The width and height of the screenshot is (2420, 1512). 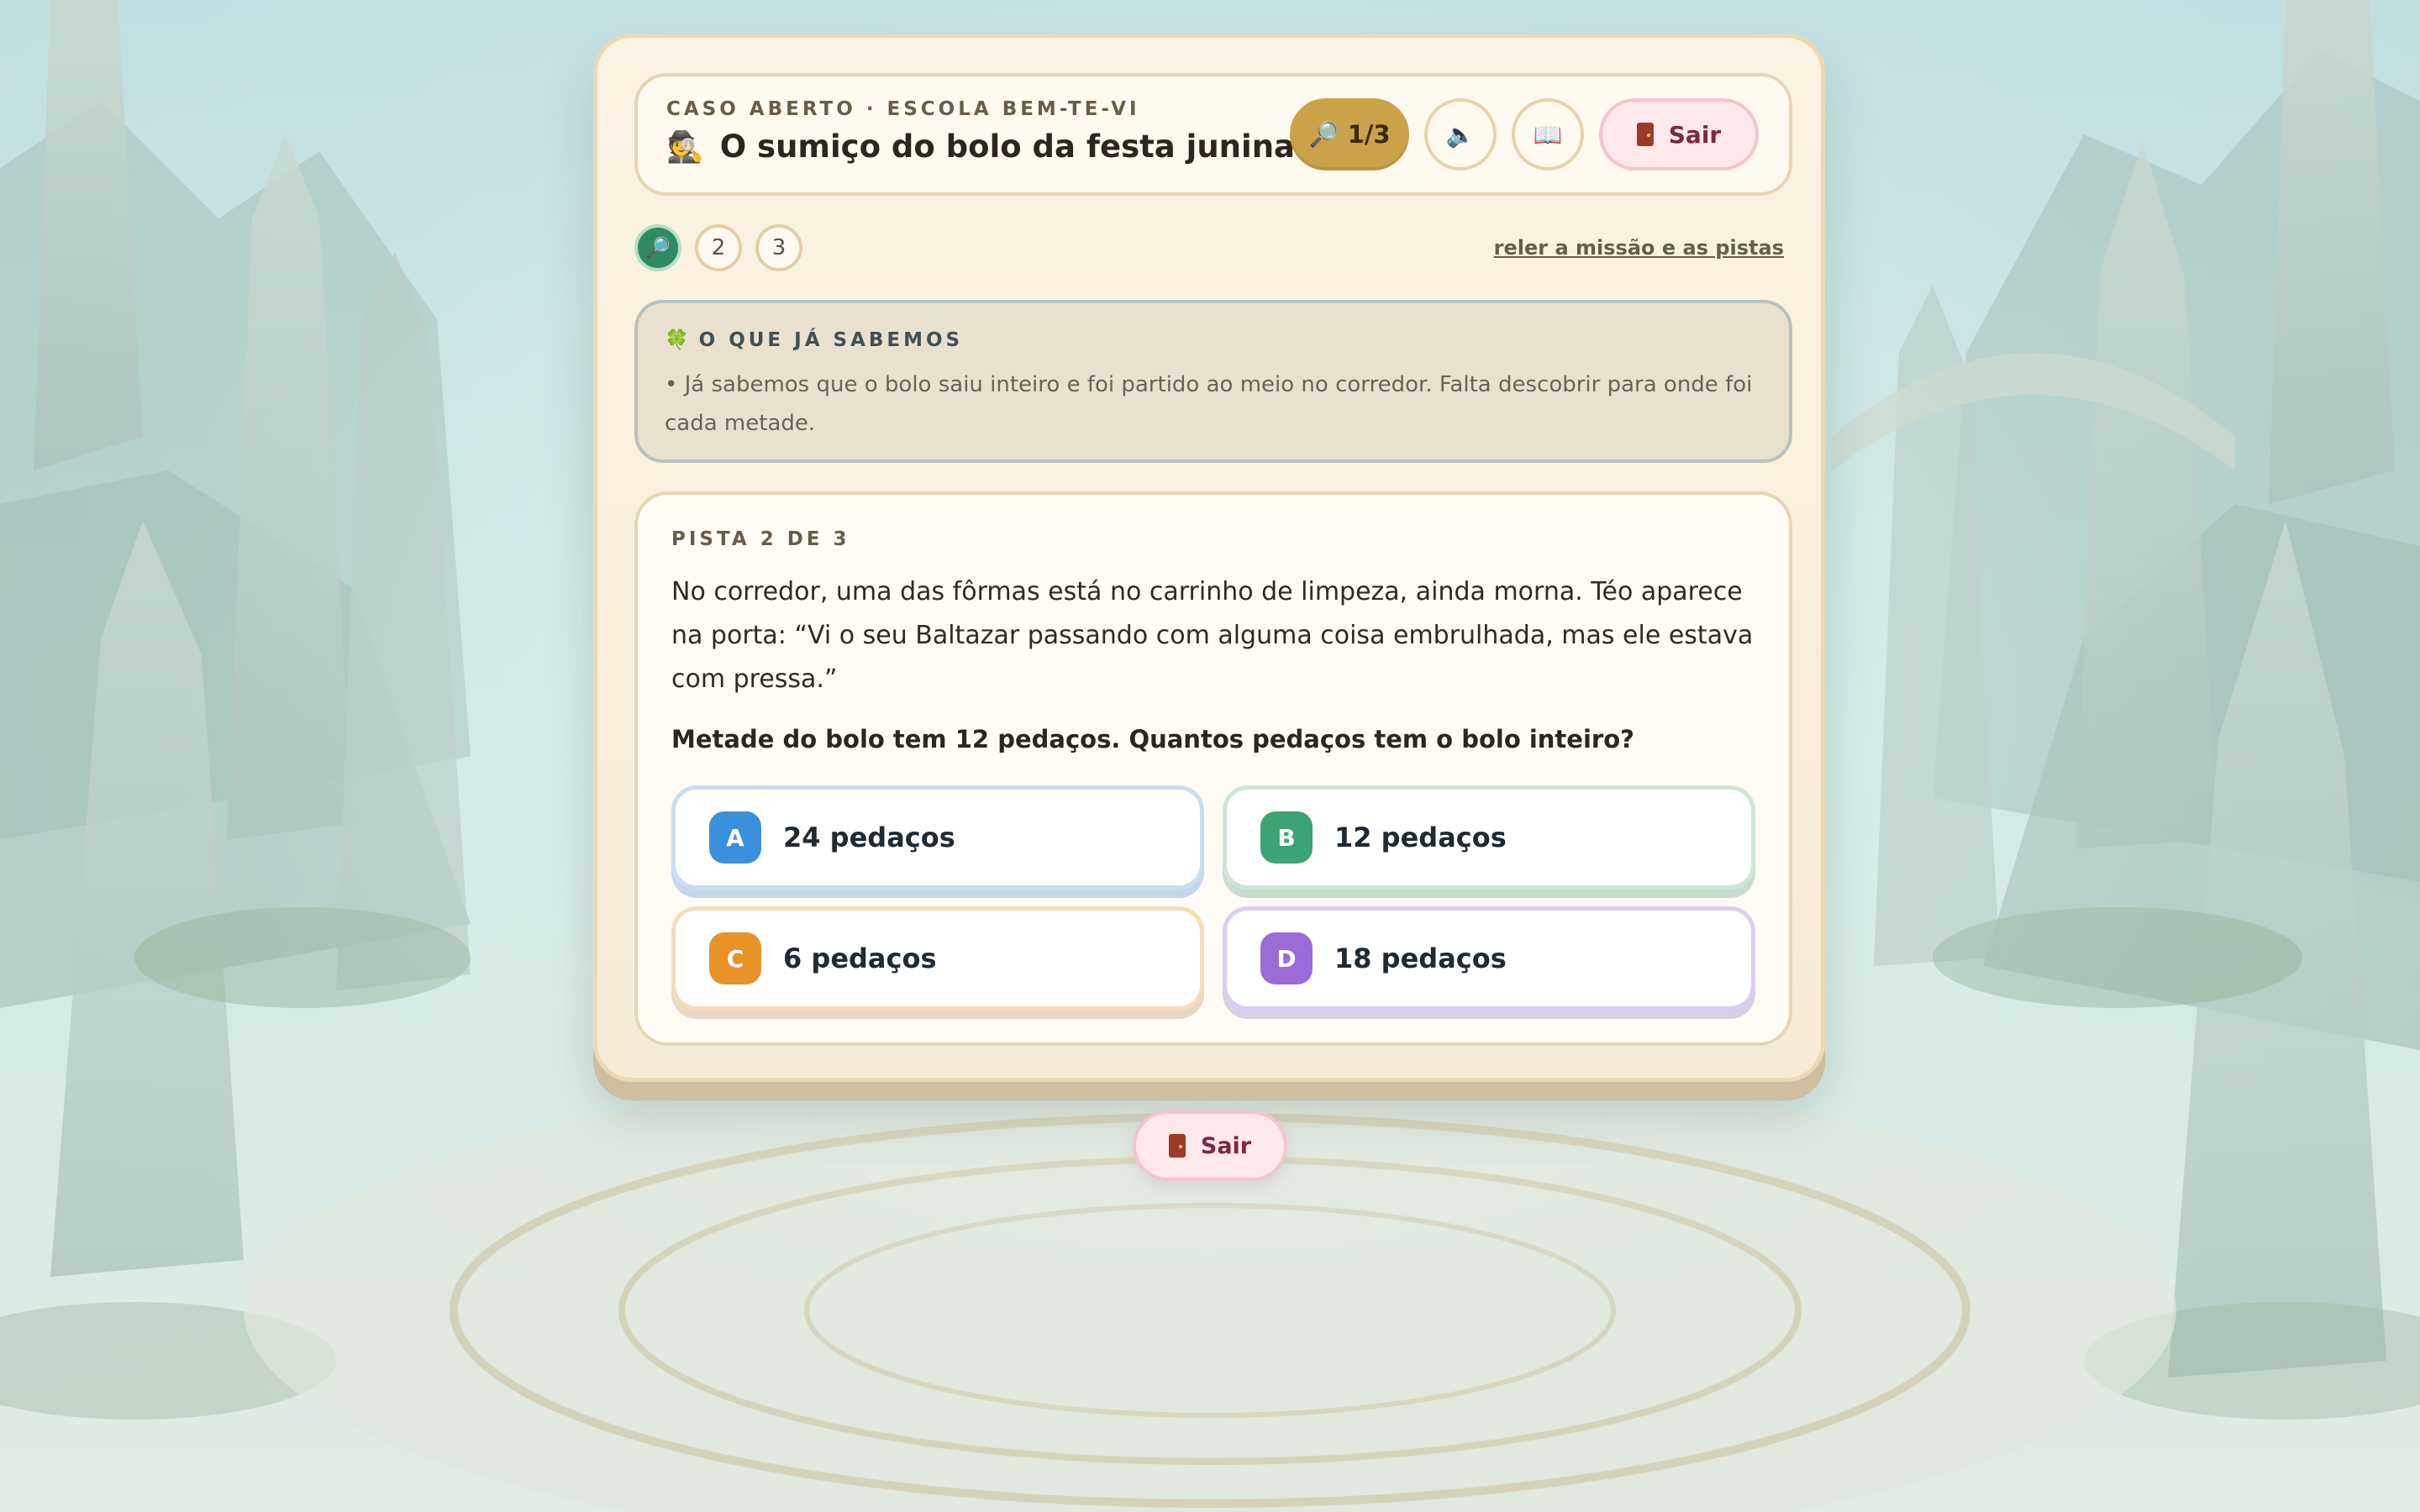 I want to click on known-facts-title-row: 🍀 O QUE JÁ SABEMOS, so click(x=814, y=339).